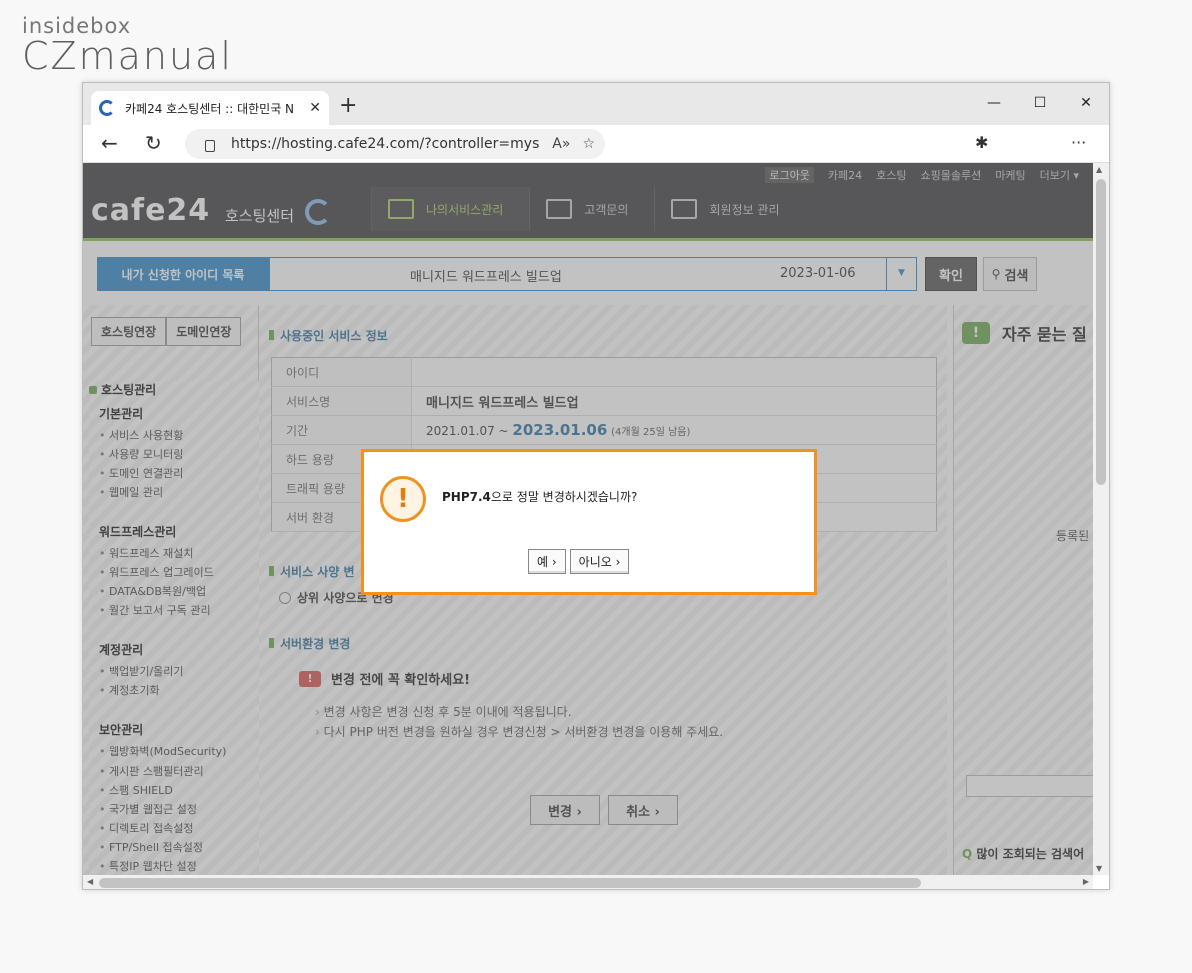 The width and height of the screenshot is (1192, 973). I want to click on row-key: 아이디, so click(341, 372).